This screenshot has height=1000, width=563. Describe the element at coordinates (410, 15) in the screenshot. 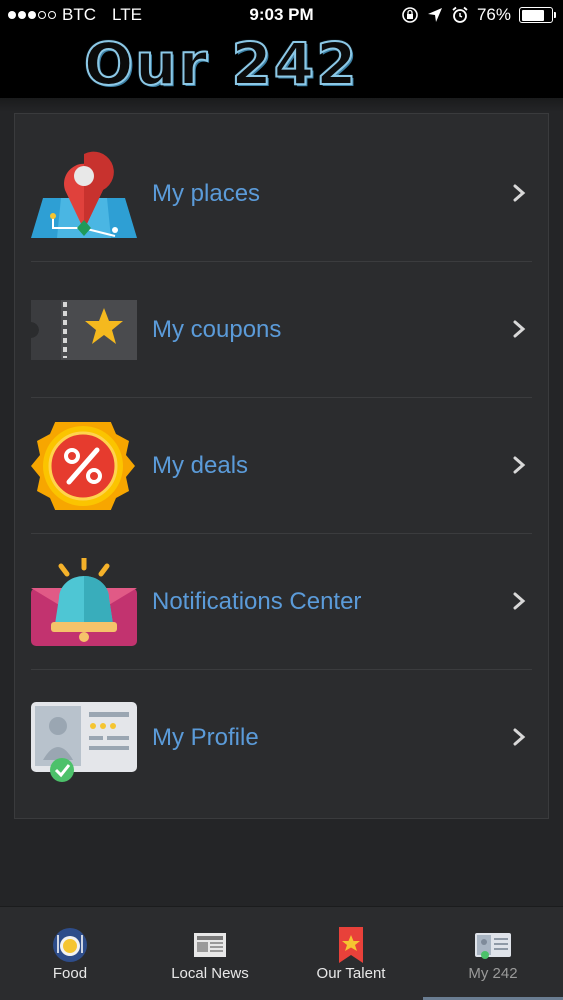

I see `rotation-lock-icon` at that location.